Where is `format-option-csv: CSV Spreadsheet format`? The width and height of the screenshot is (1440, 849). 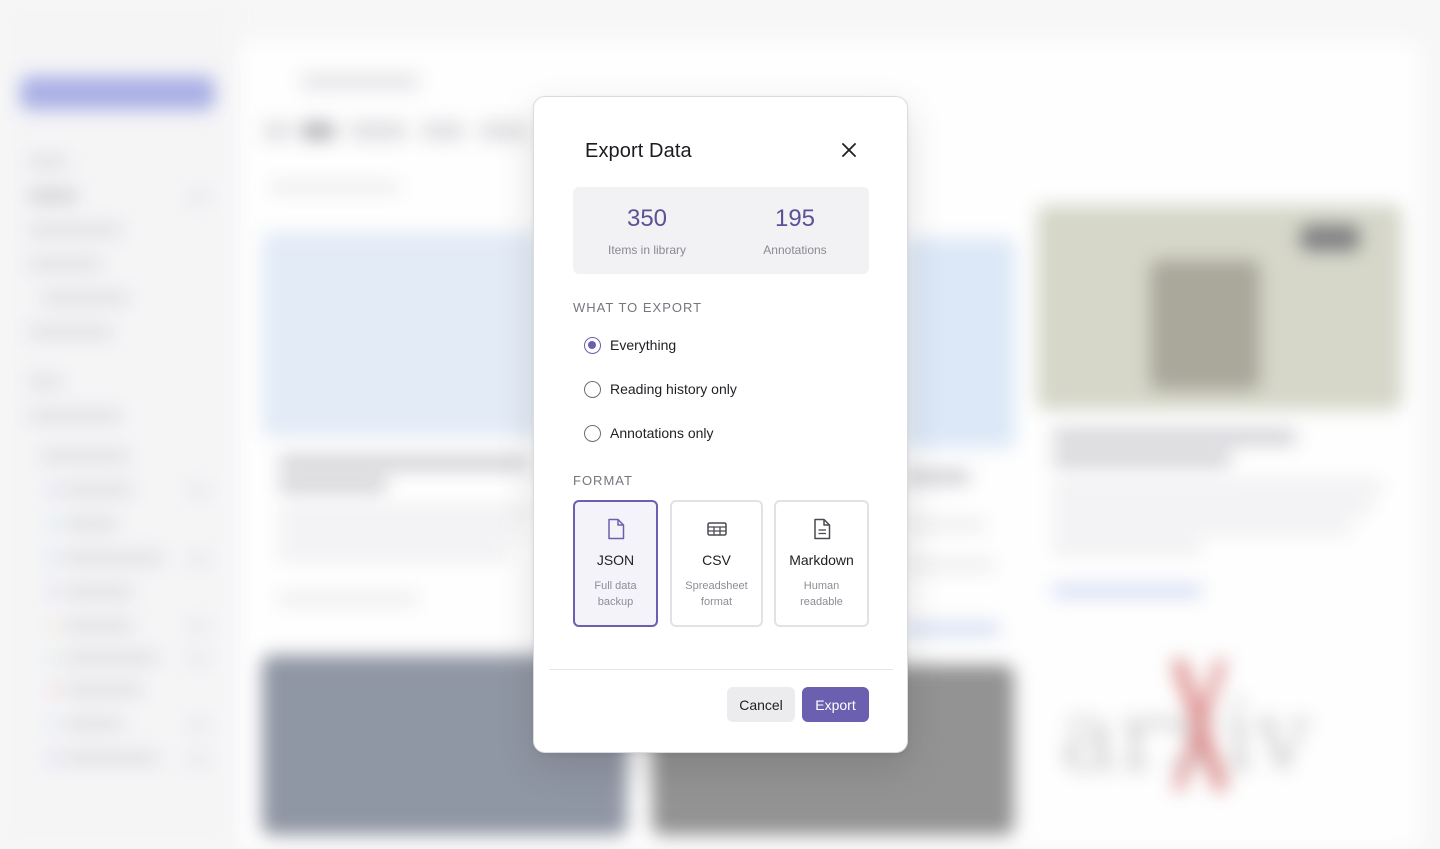
format-option-csv: CSV Spreadsheet format is located at coordinates (716, 563).